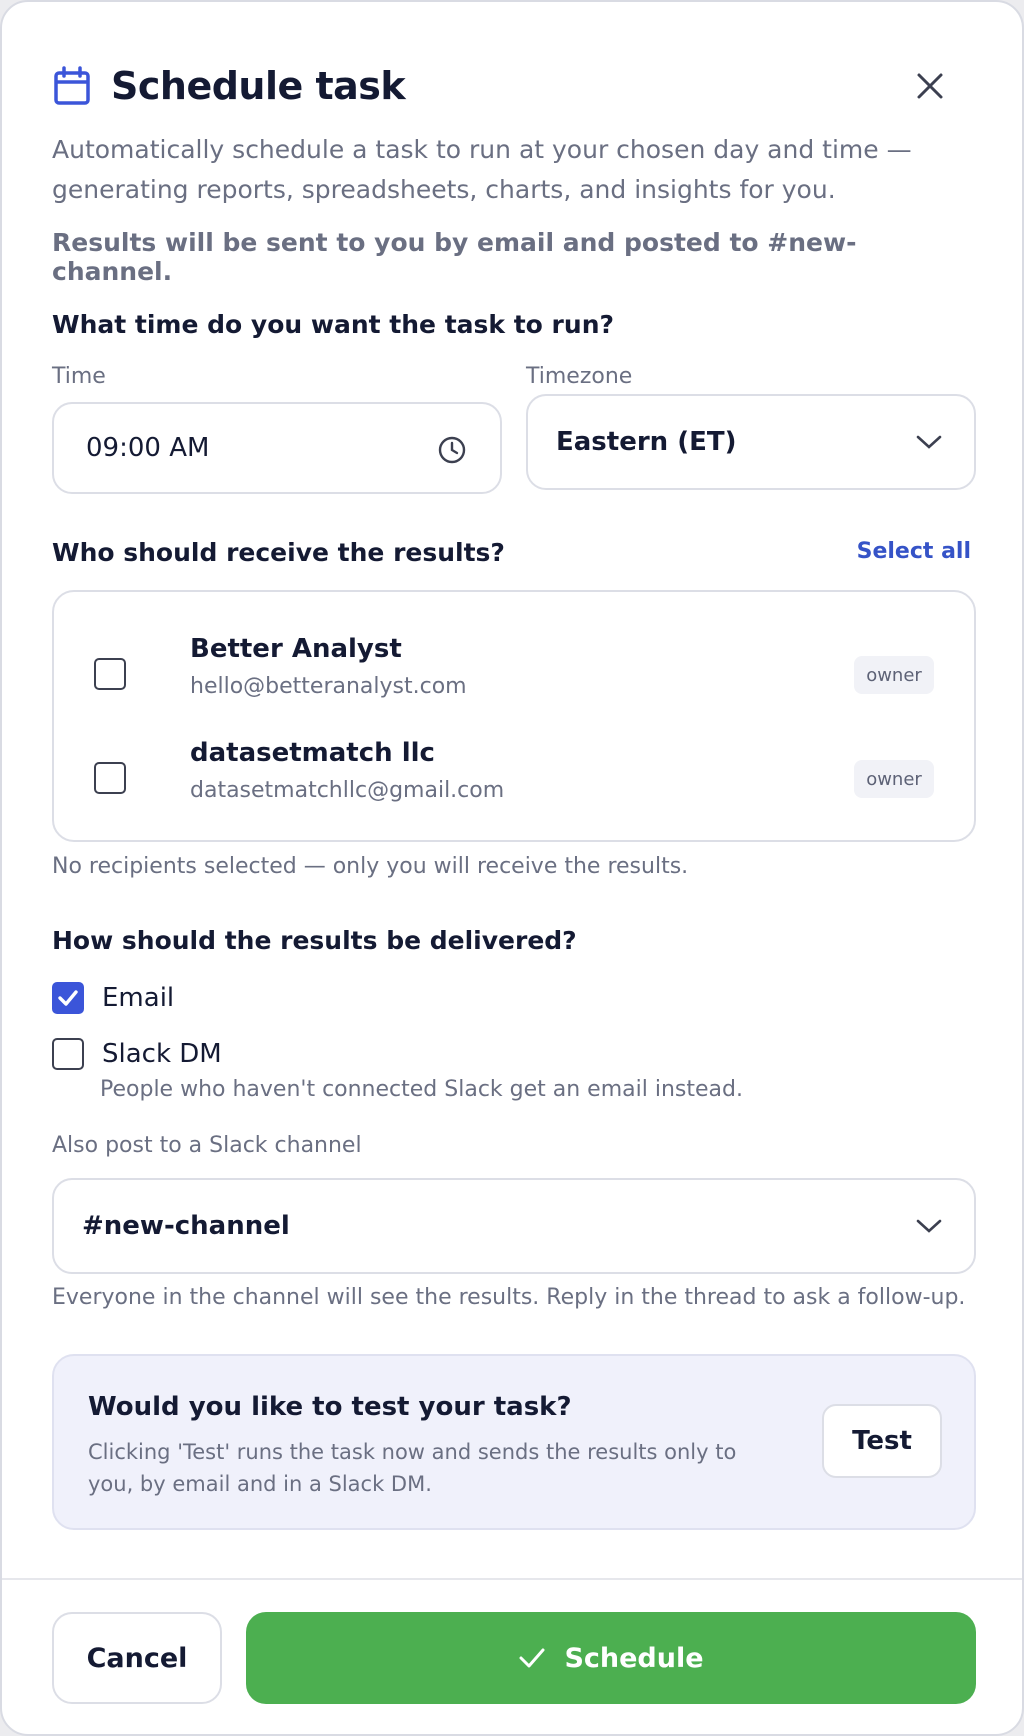 The width and height of the screenshot is (1024, 1736). Describe the element at coordinates (634, 1658) in the screenshot. I see `schedule-label: Schedule` at that location.